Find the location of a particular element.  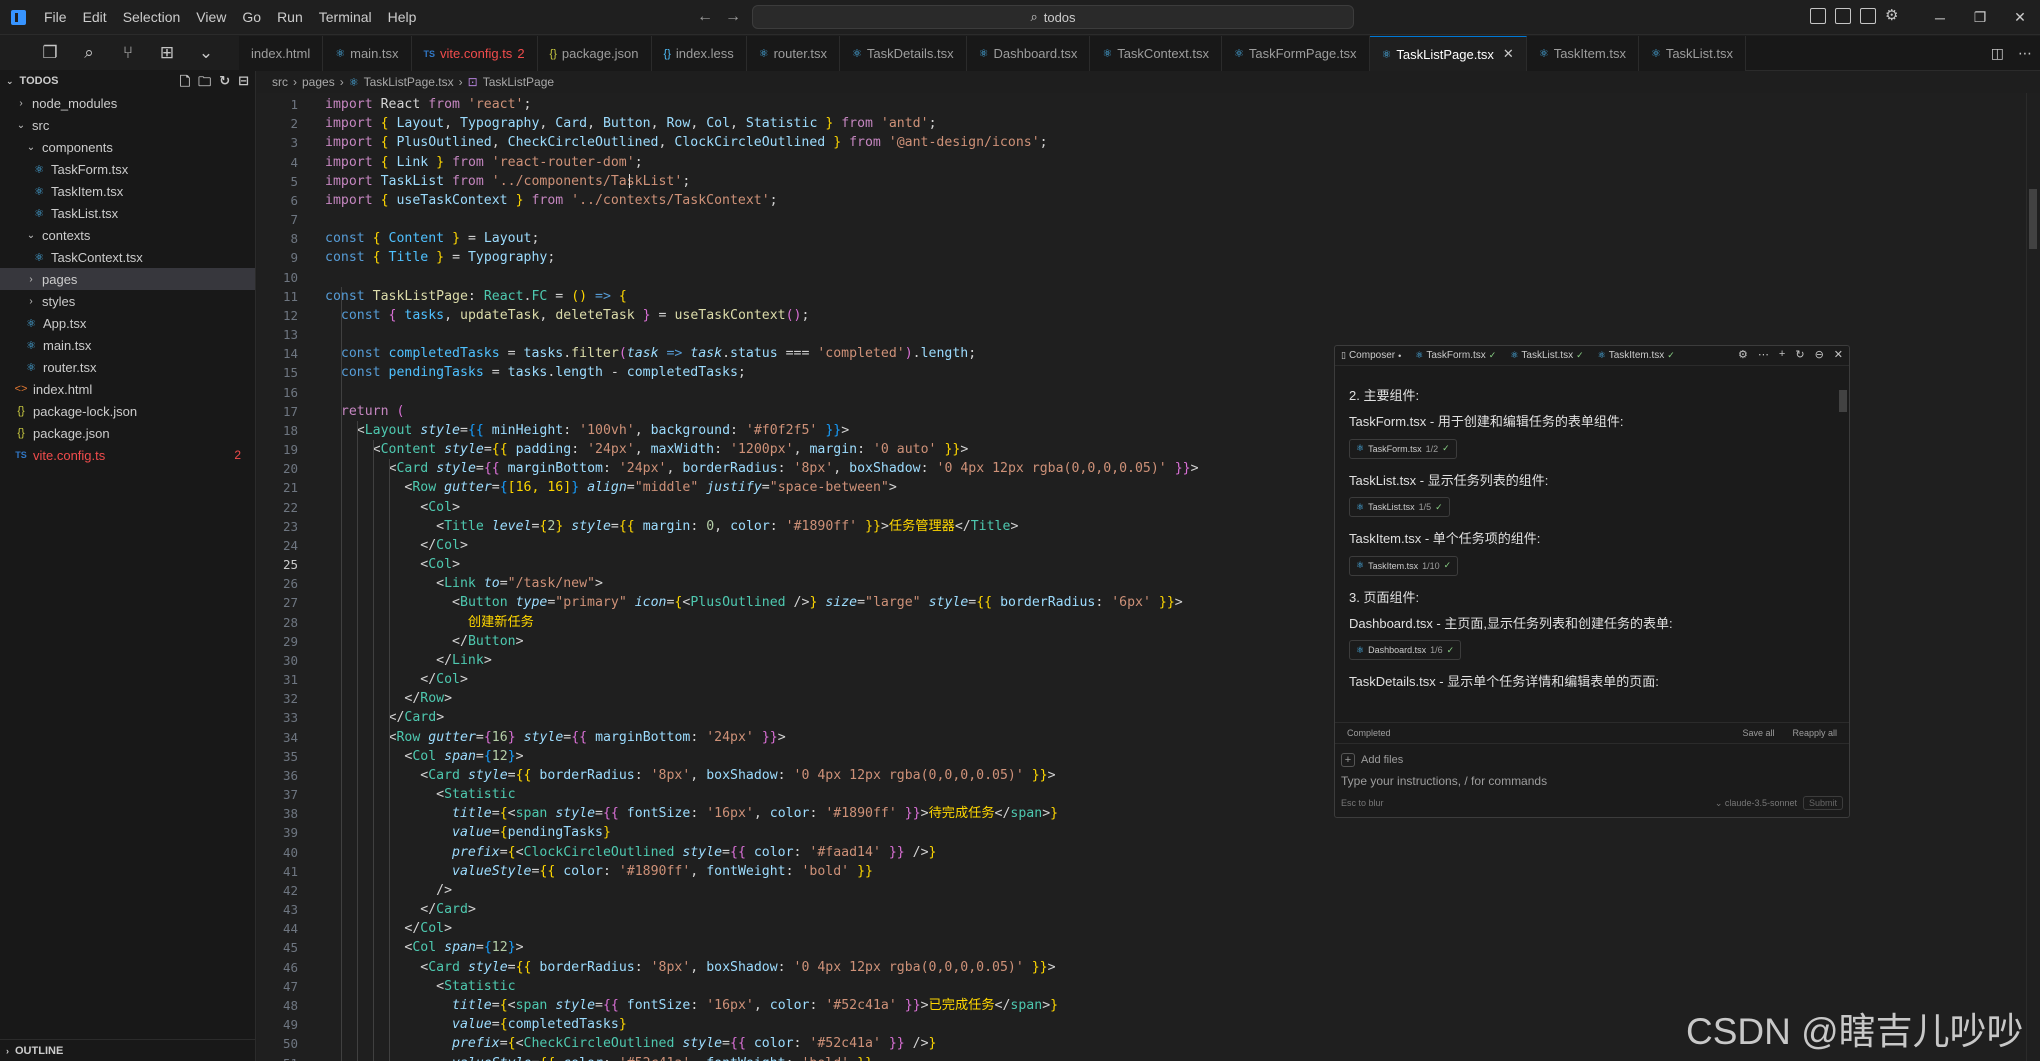

more-actions-icon: ⋯ is located at coordinates (2025, 53).